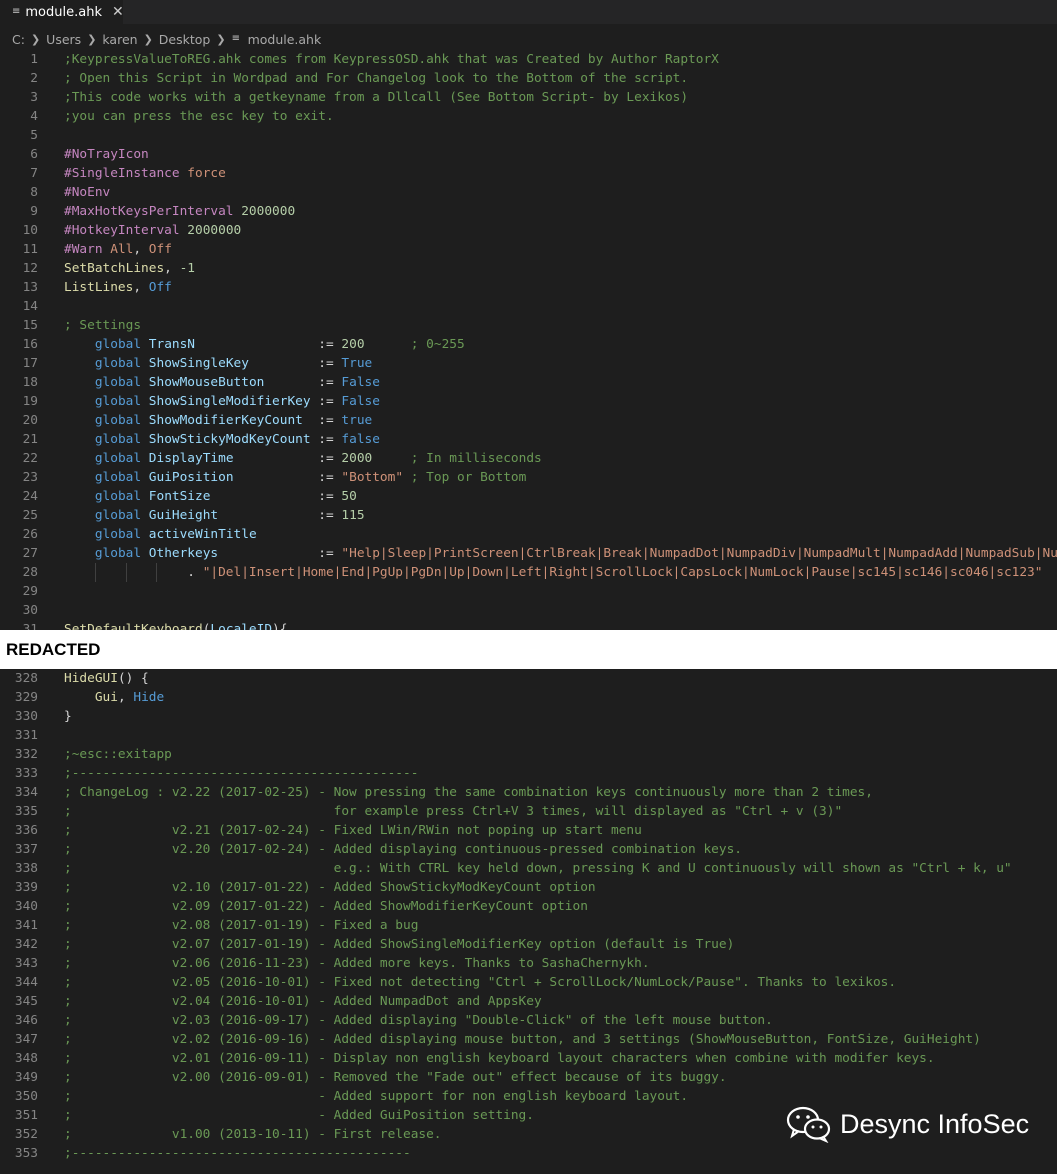 The image size is (1057, 1174). I want to click on watermark: Desync InfoSec, so click(907, 1124).